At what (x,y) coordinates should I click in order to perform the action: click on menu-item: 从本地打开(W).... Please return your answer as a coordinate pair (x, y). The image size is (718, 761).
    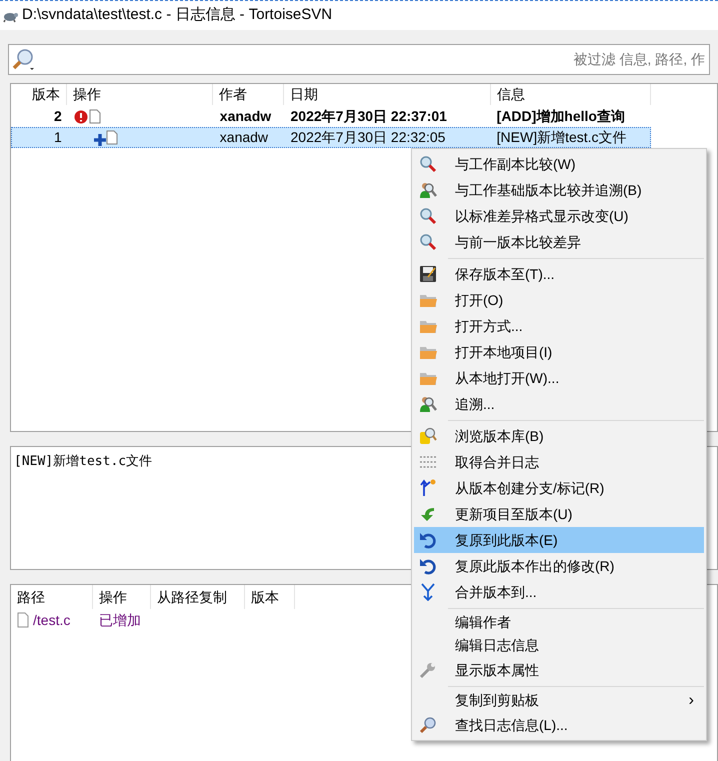
    Looking at the image, I should click on (559, 378).